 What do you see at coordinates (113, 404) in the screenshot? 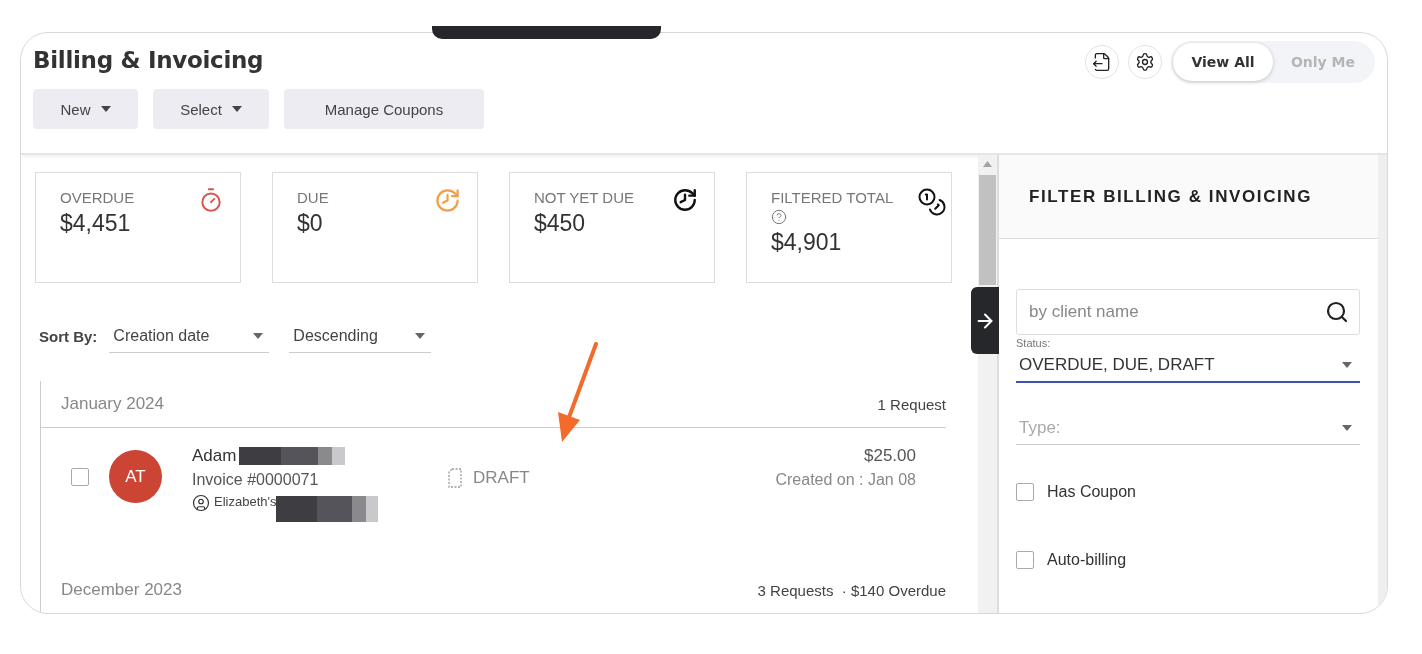
I see `month-heading: January 2024` at bounding box center [113, 404].